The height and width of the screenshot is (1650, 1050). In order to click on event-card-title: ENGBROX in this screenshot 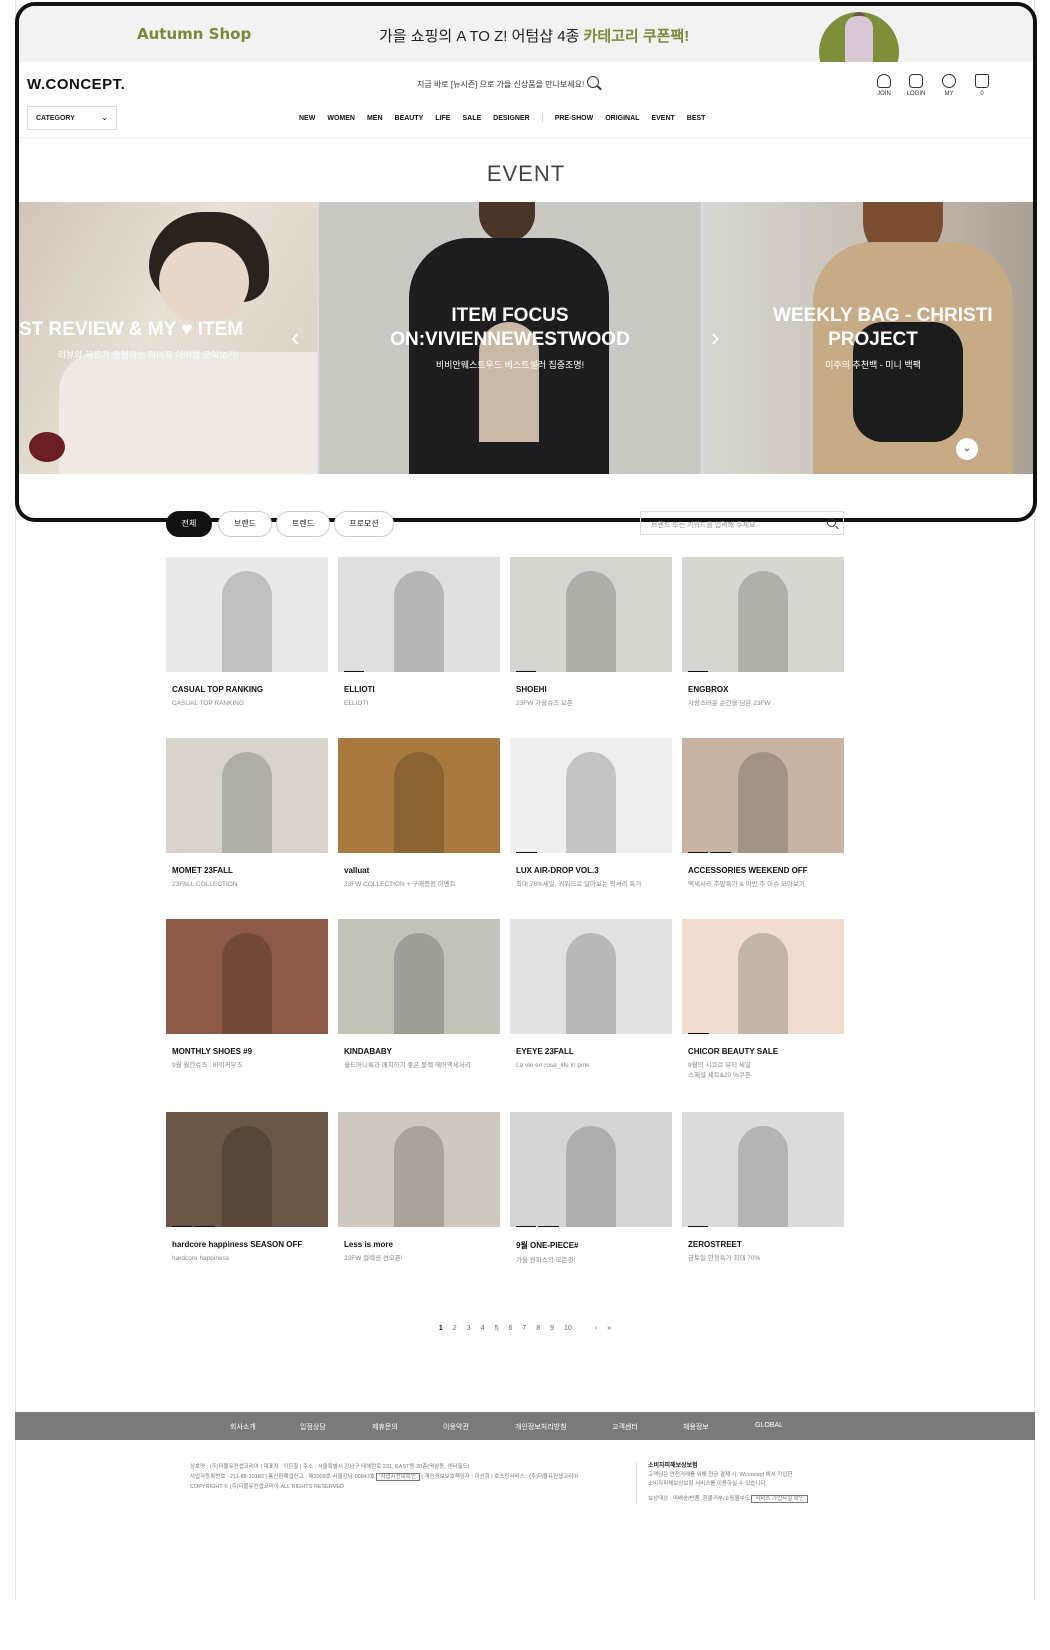, I will do `click(766, 689)`.